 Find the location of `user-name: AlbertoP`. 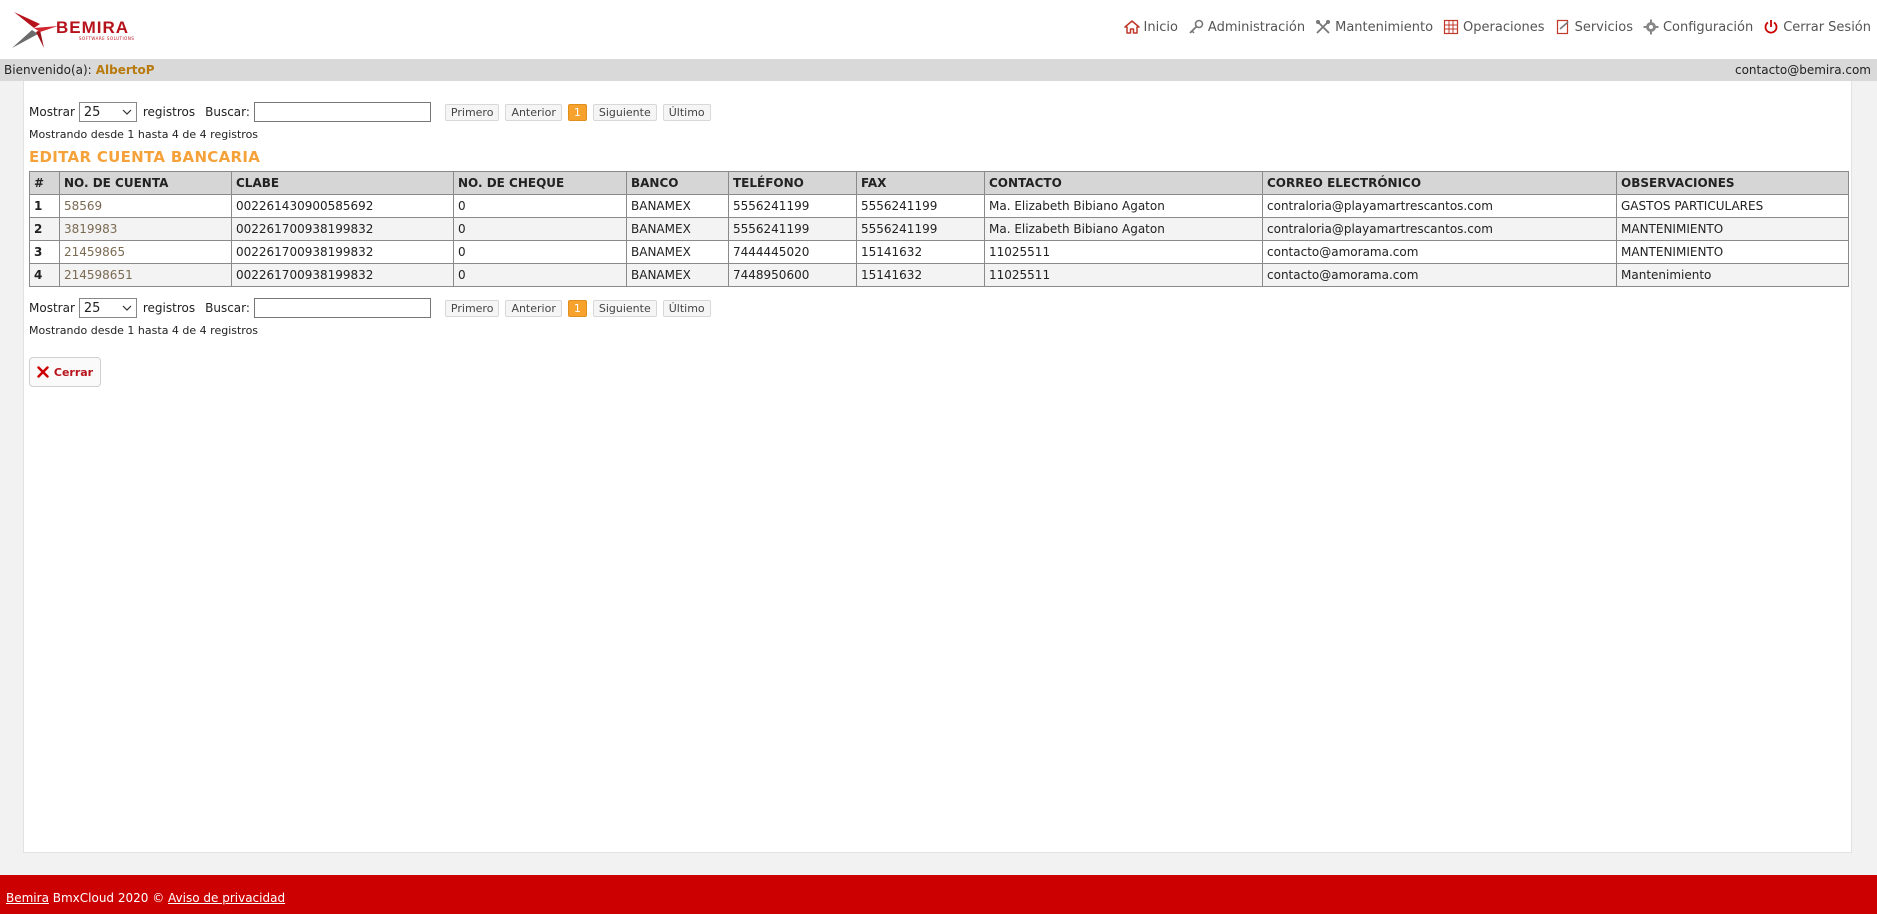

user-name: AlbertoP is located at coordinates (125, 70).